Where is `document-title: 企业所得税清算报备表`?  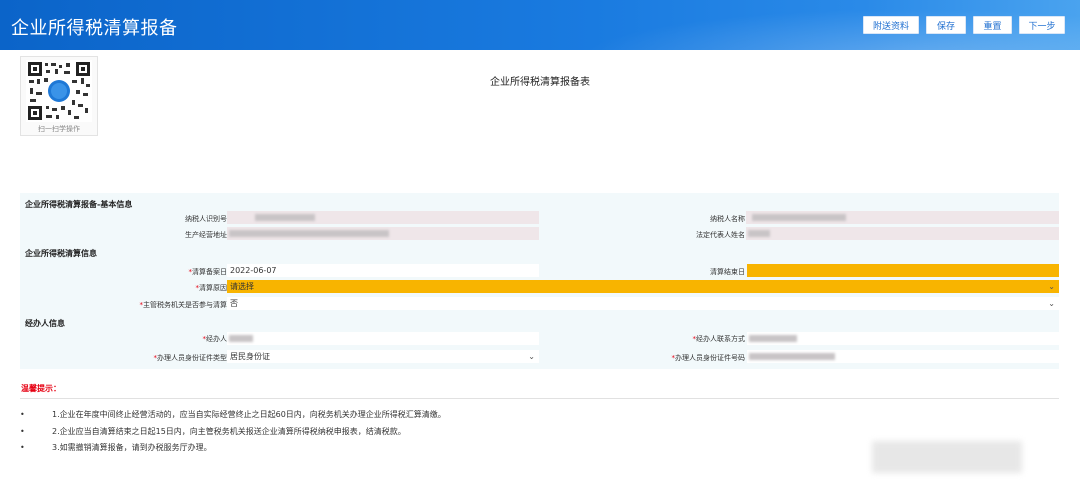 document-title: 企业所得税清算报备表 is located at coordinates (540, 82).